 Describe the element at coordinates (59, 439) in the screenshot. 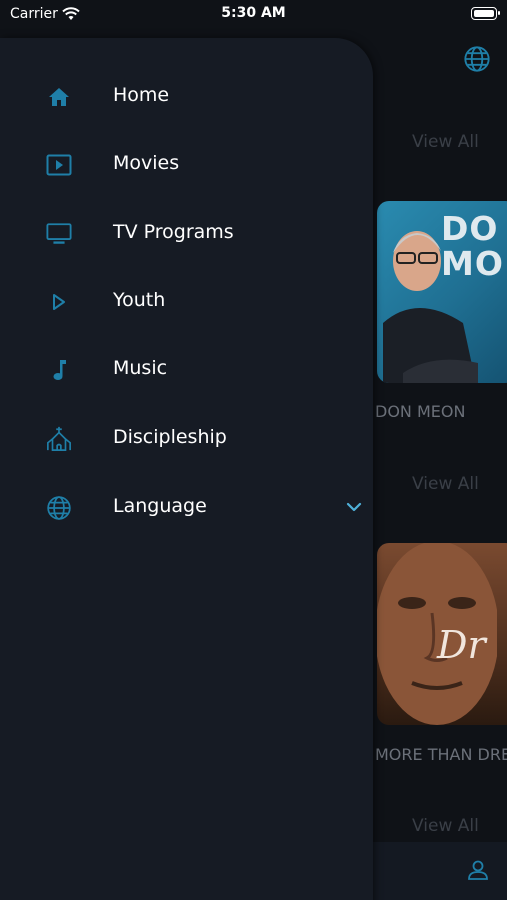

I see `church-icon` at that location.